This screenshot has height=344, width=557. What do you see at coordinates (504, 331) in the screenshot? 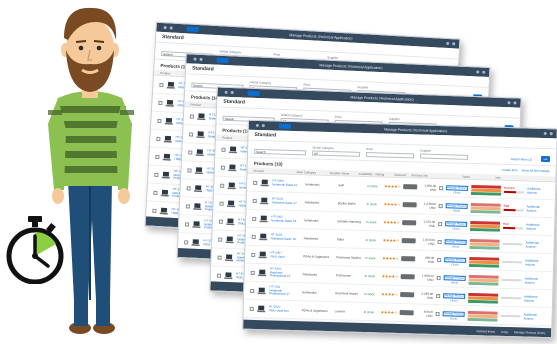
I see `footer-action-button: Copy` at bounding box center [504, 331].